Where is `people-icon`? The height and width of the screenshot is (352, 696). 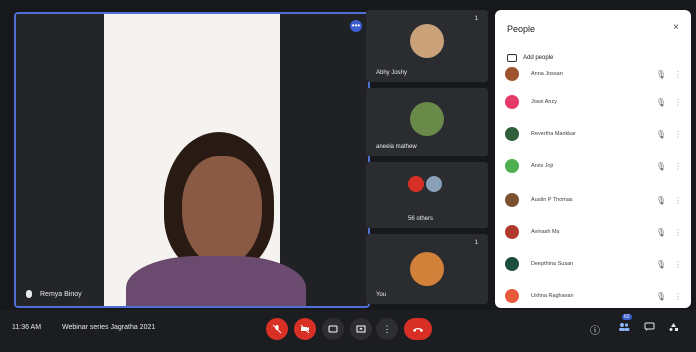
people-icon is located at coordinates (624, 328).